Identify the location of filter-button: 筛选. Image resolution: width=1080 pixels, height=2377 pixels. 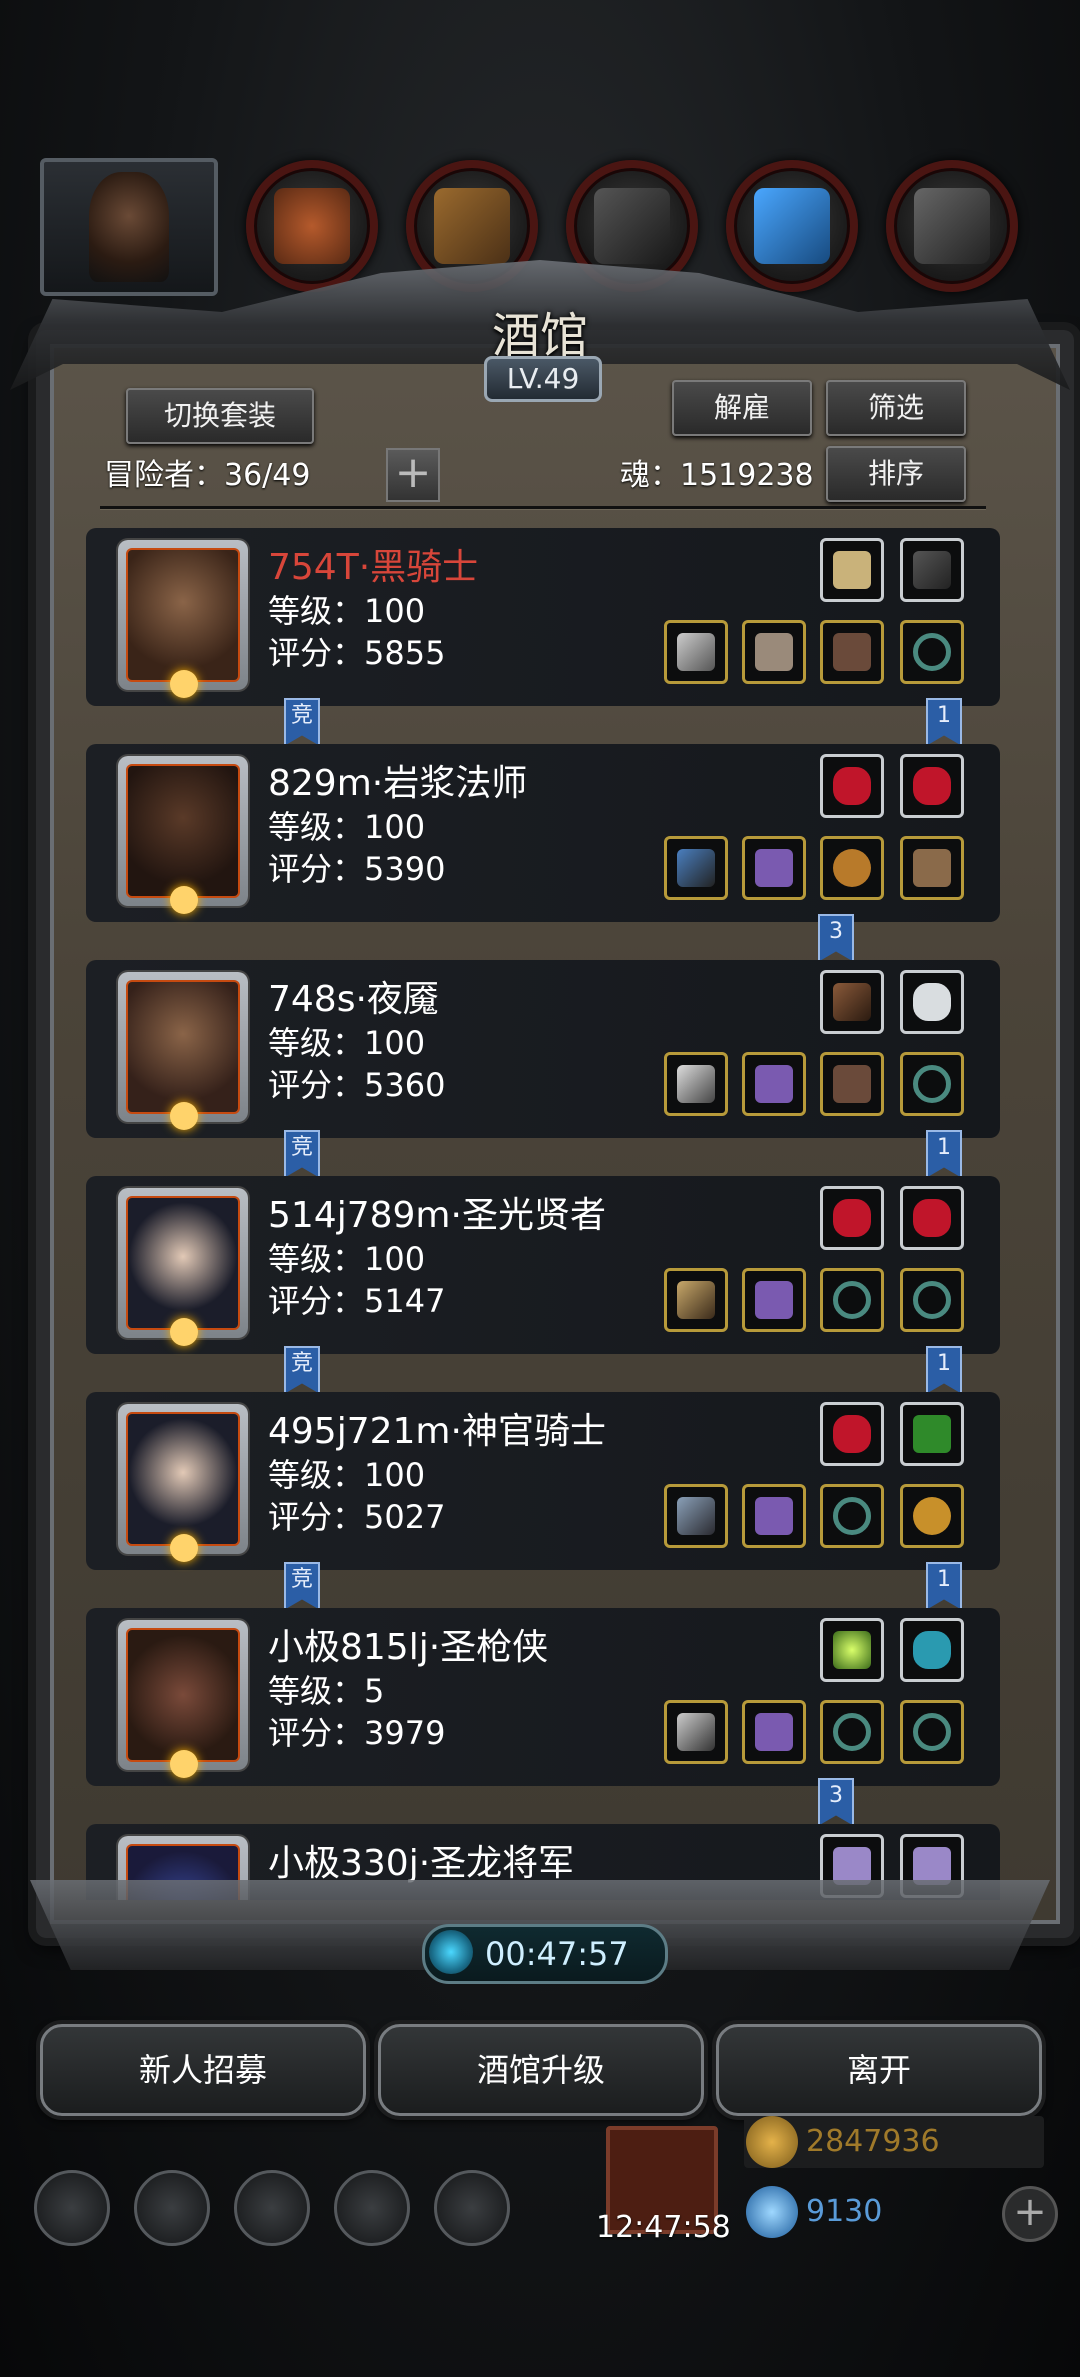
(896, 408).